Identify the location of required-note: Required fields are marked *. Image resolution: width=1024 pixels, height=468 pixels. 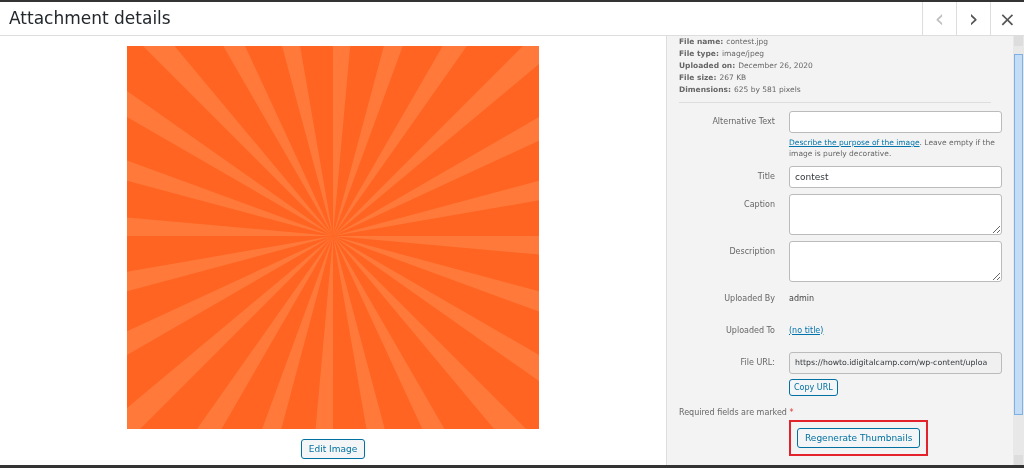
(737, 412).